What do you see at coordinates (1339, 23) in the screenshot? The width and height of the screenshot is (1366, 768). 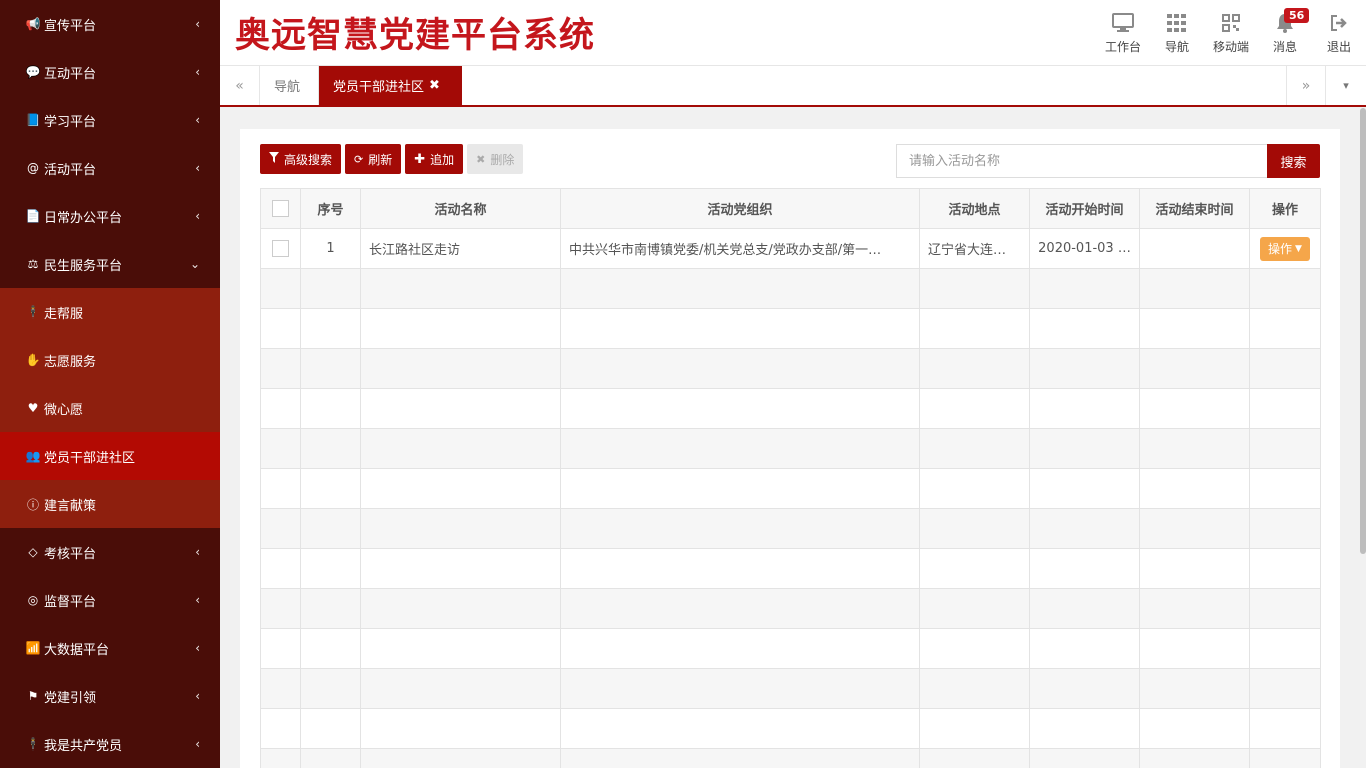 I see `logout-icon` at bounding box center [1339, 23].